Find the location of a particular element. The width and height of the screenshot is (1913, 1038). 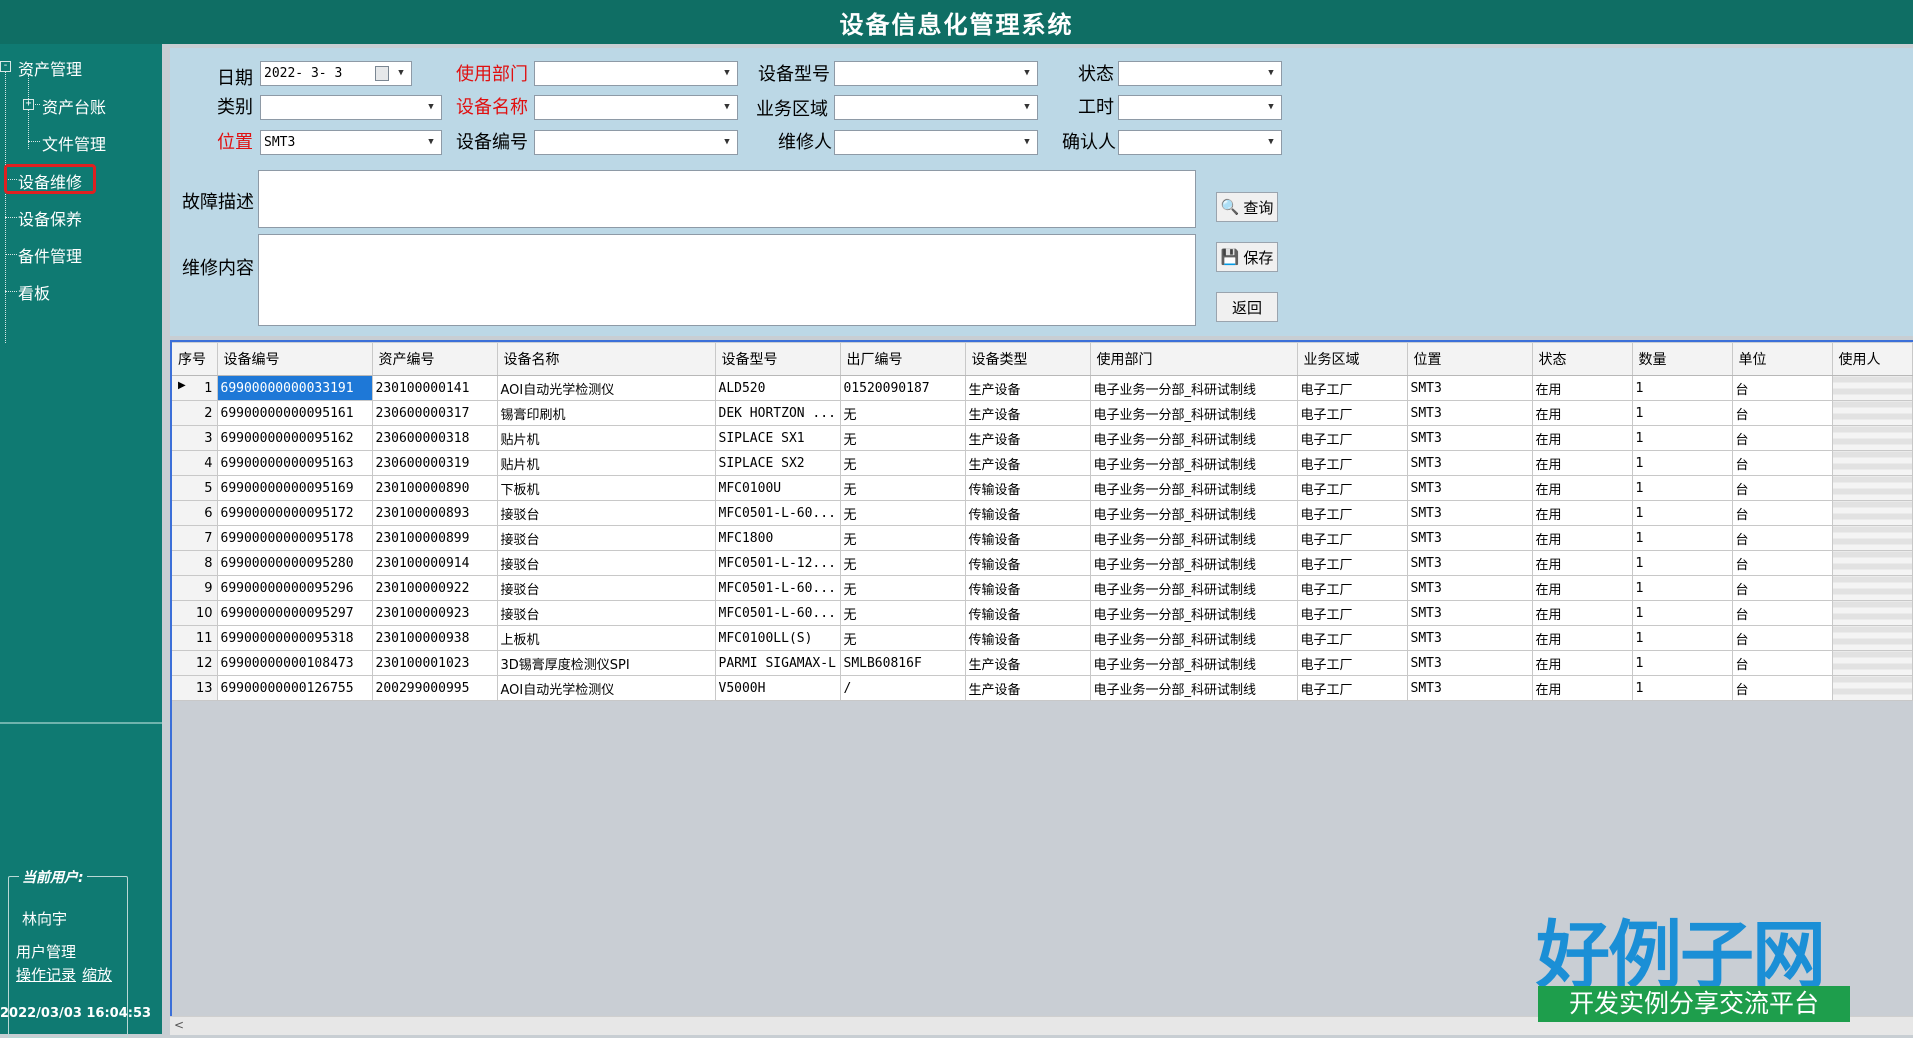

column-header: 出厂编号 is located at coordinates (903, 359).